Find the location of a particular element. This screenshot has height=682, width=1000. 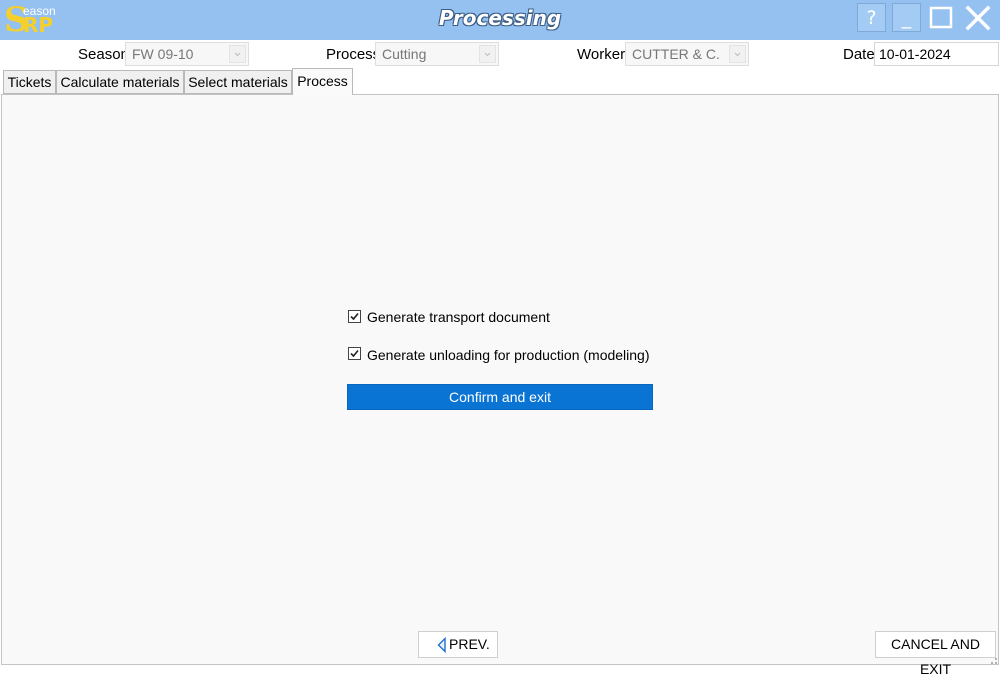

question-icon: ? is located at coordinates (871, 18).